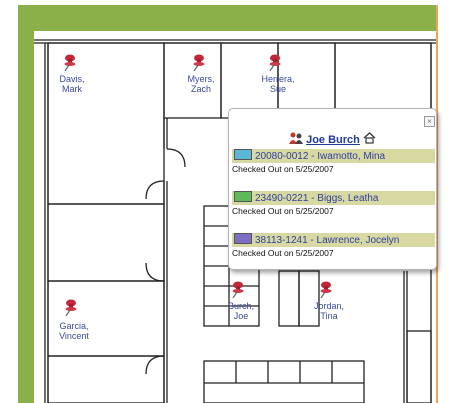 This screenshot has height=403, width=454. What do you see at coordinates (241, 316) in the screenshot?
I see `person-label-line2: Joe` at bounding box center [241, 316].